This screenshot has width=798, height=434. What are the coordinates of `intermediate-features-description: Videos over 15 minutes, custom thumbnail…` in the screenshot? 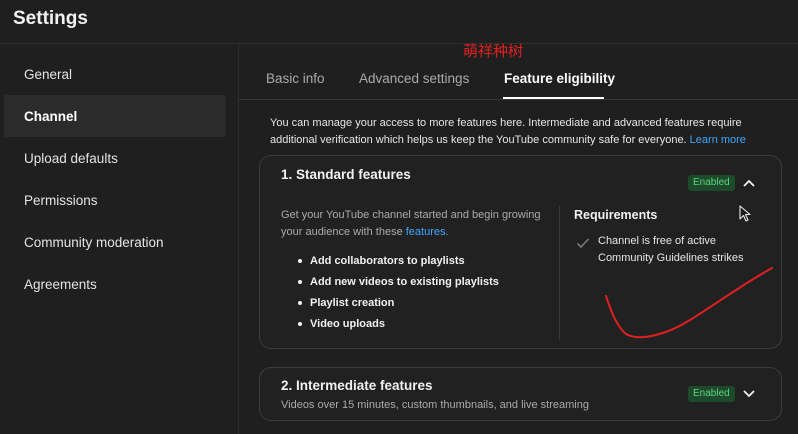 It's located at (435, 405).